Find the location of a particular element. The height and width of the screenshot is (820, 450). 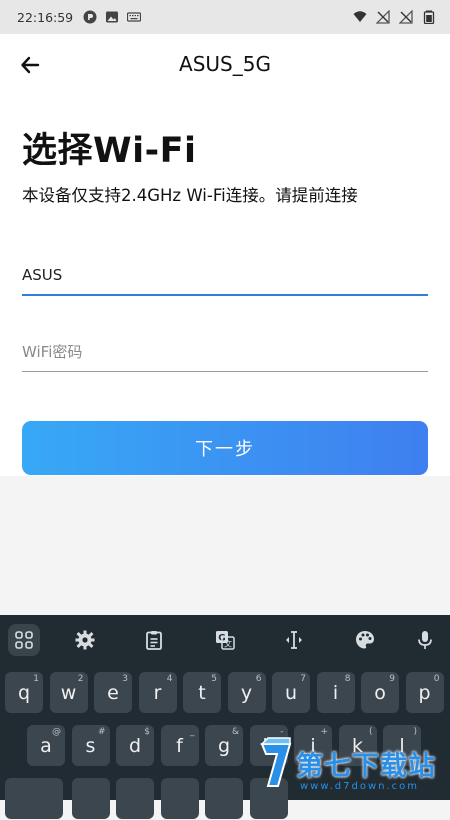

key-label: s is located at coordinates (90, 745).